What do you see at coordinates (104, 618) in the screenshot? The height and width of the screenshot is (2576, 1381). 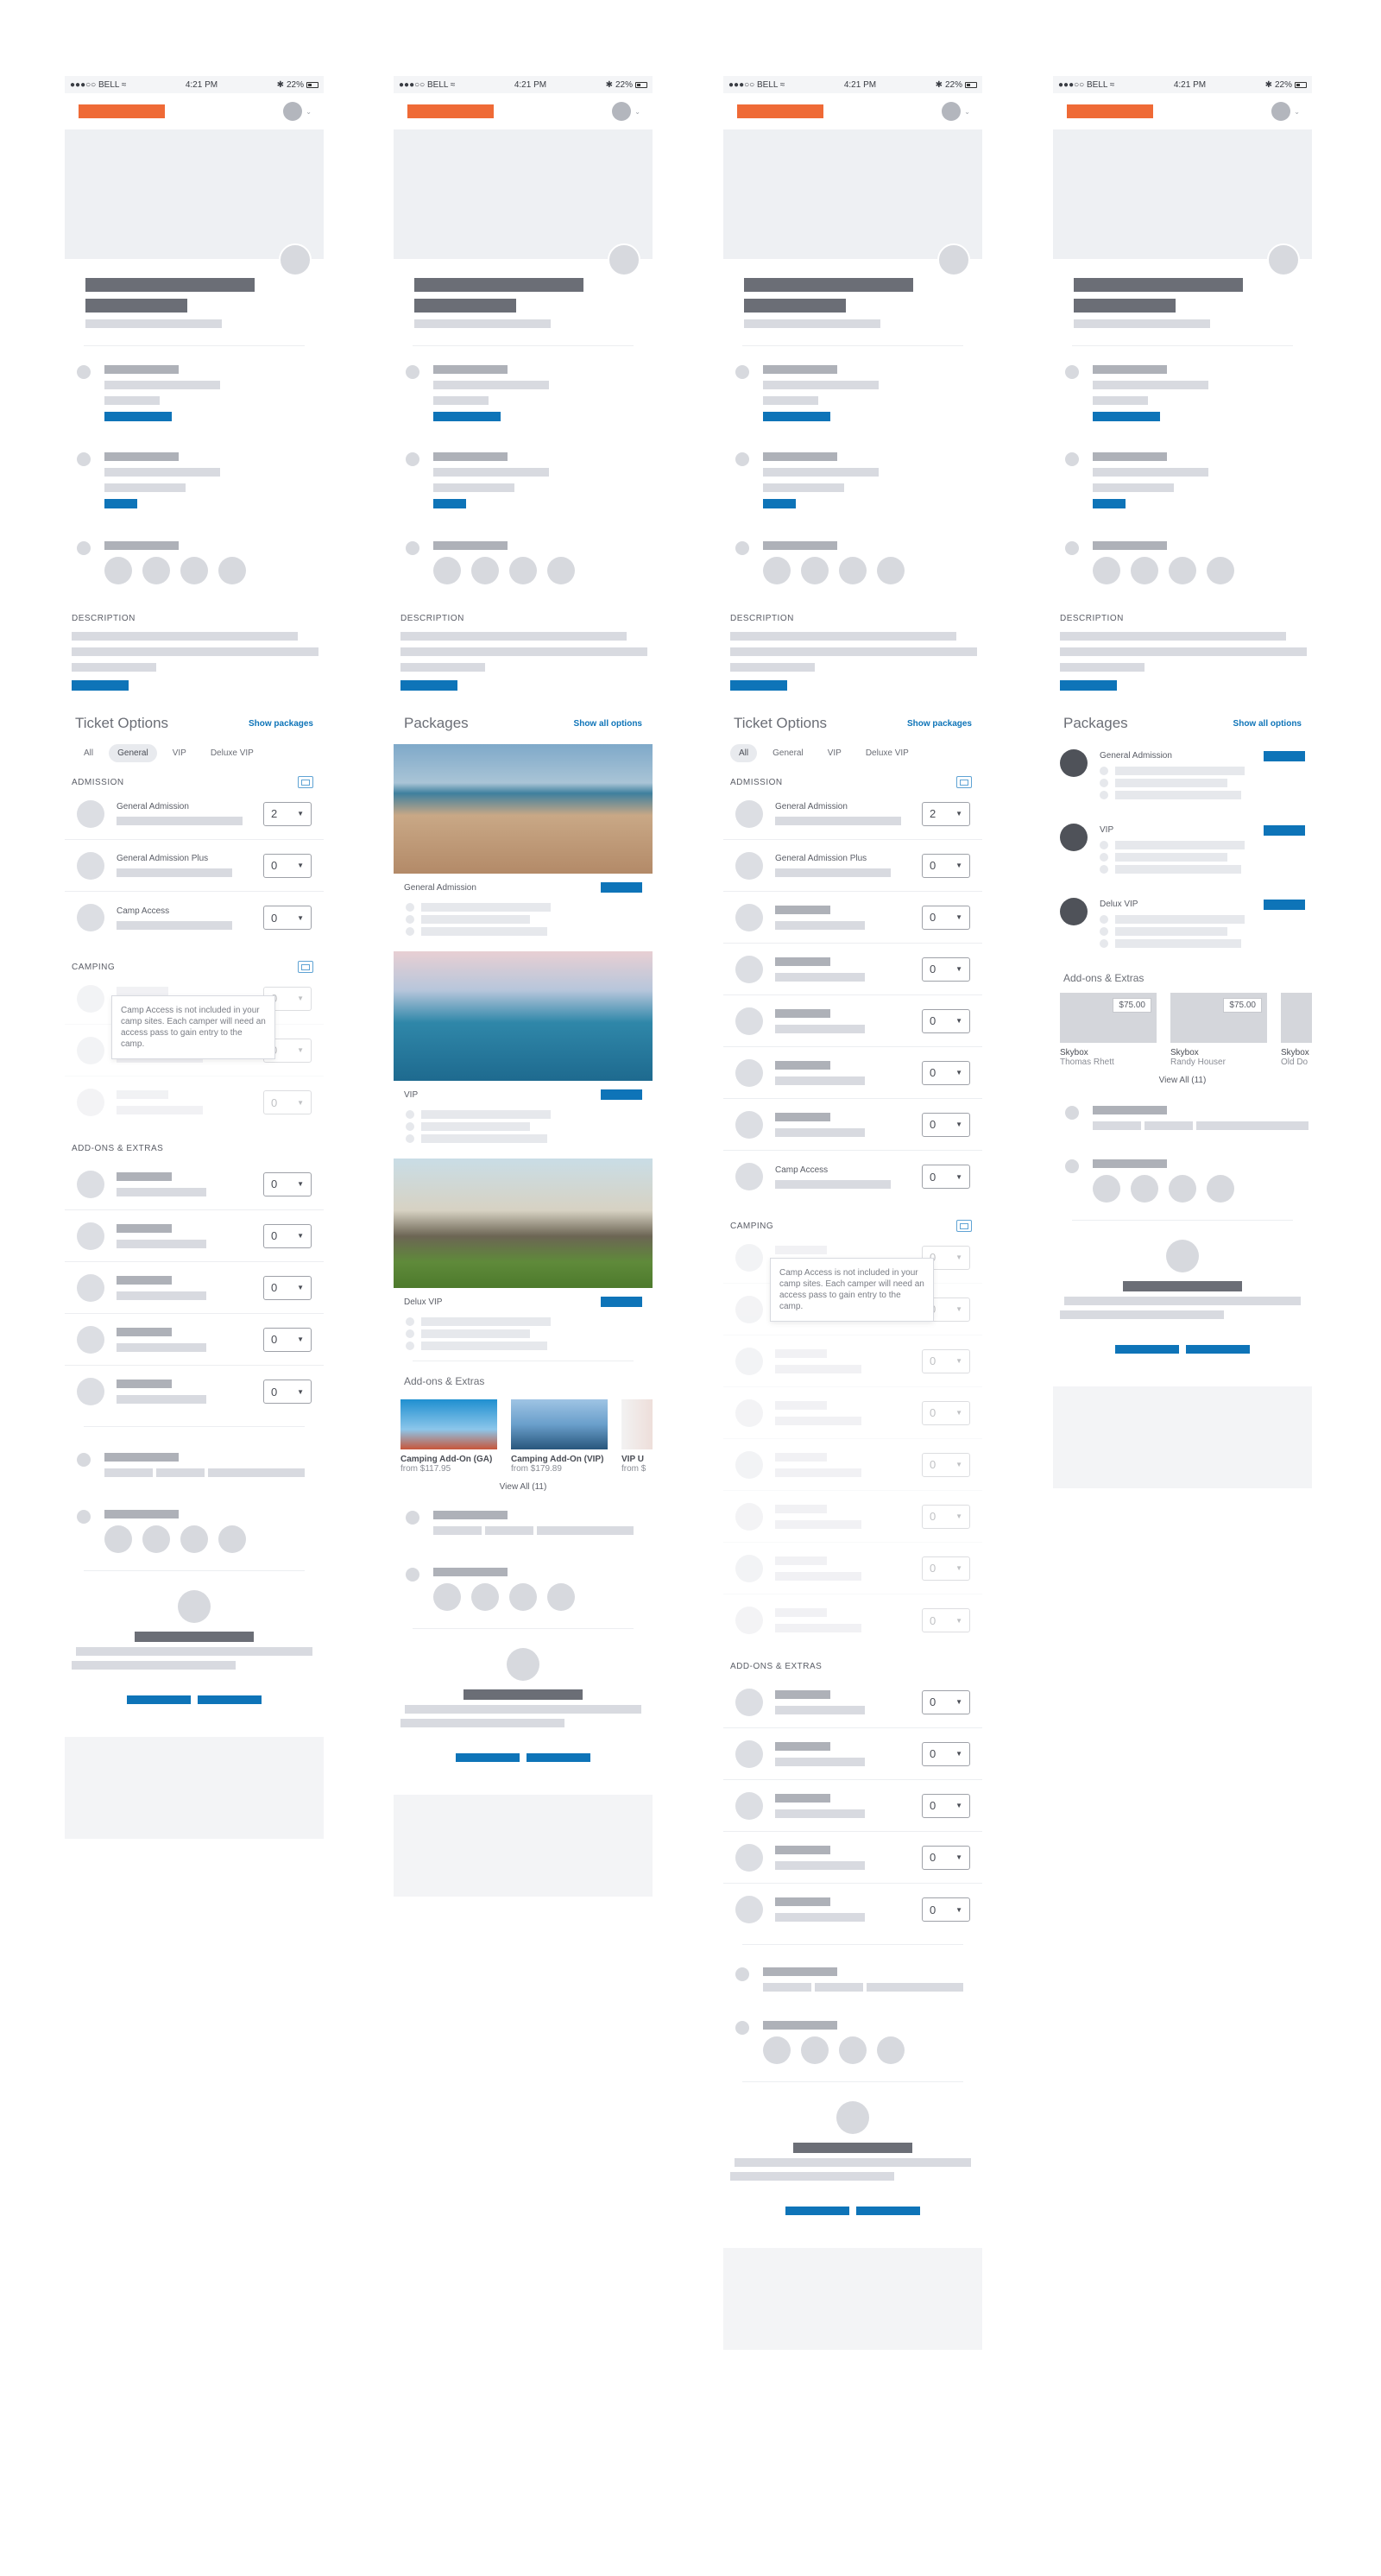 I see `description-label: DESCRIPTION` at bounding box center [104, 618].